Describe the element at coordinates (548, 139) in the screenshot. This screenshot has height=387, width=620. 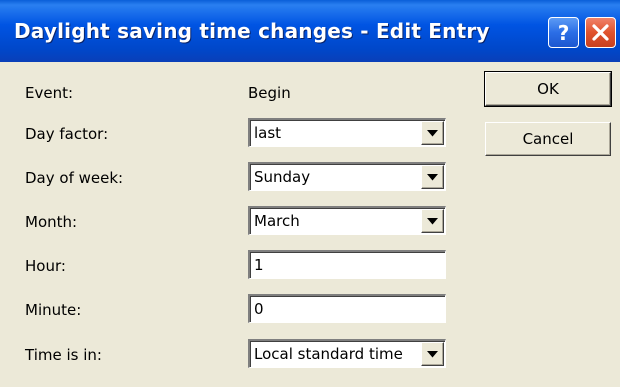
I see `cancel-button: Cancel` at that location.